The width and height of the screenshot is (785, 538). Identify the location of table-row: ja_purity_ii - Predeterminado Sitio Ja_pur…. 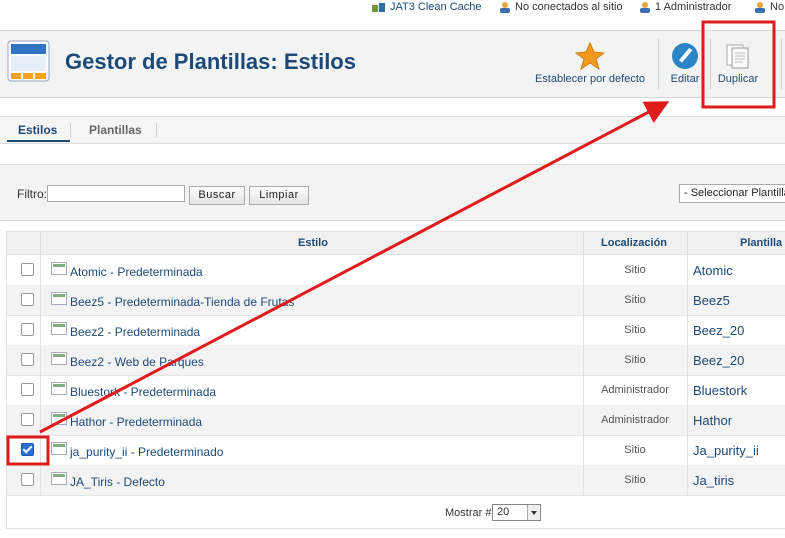
(396, 450).